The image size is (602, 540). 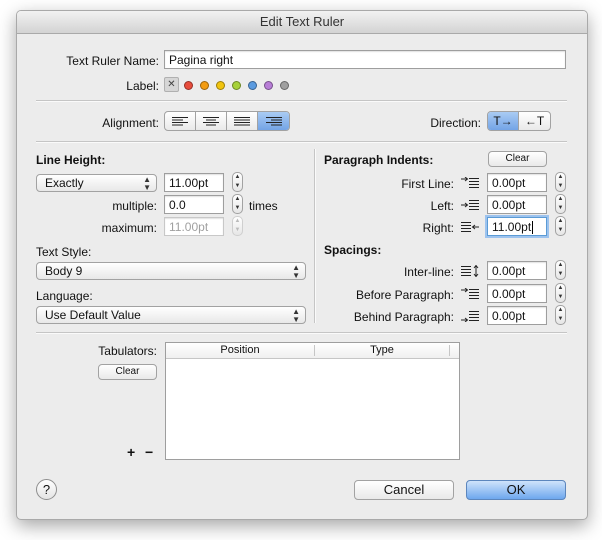 What do you see at coordinates (302, 22) in the screenshot?
I see `window-title: Edit Text Ruler` at bounding box center [302, 22].